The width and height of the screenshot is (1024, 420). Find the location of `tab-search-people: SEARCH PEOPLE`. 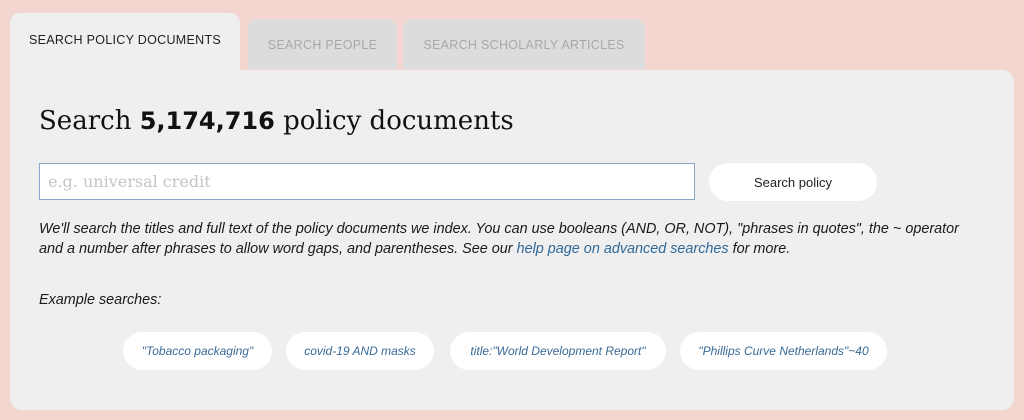

tab-search-people: SEARCH PEOPLE is located at coordinates (322, 44).